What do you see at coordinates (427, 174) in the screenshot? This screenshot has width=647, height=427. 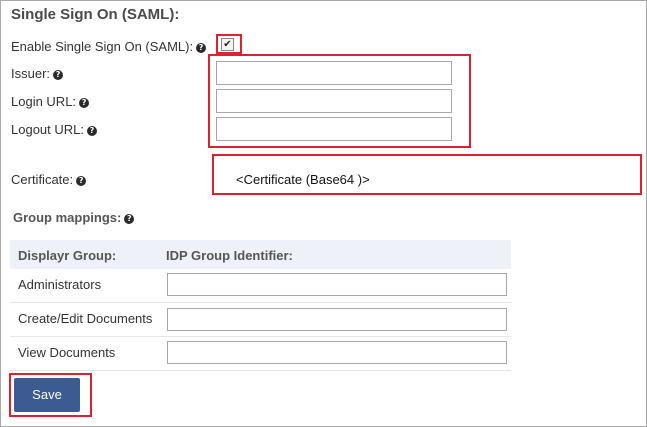 I see `certificate-input: <Certificate (Base64 )>` at bounding box center [427, 174].